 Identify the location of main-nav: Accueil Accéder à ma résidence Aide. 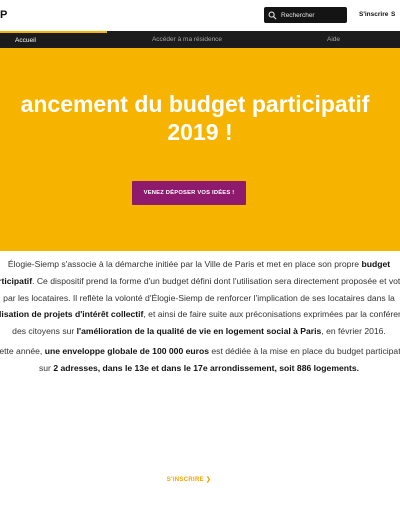
(200, 39).